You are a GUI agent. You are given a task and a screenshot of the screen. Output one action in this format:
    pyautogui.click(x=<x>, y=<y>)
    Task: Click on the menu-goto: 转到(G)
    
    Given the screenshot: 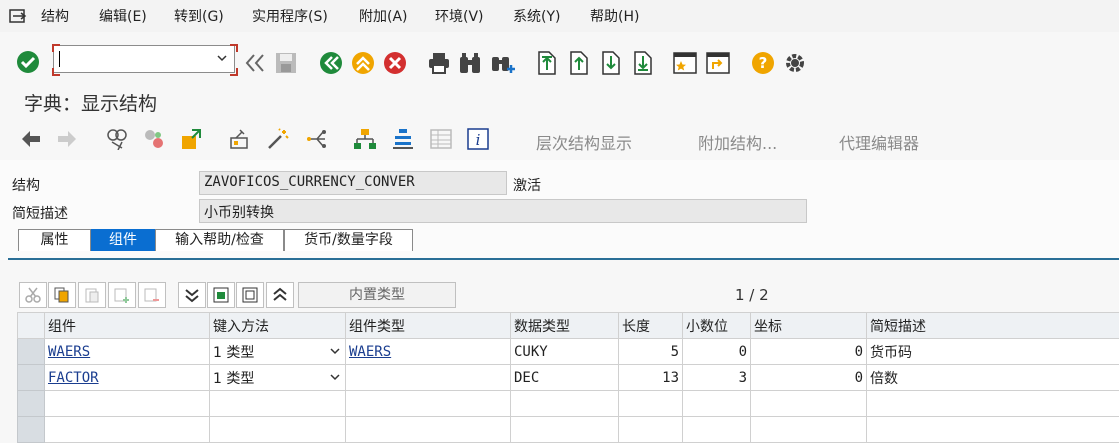 What is the action you would take?
    pyautogui.click(x=199, y=16)
    